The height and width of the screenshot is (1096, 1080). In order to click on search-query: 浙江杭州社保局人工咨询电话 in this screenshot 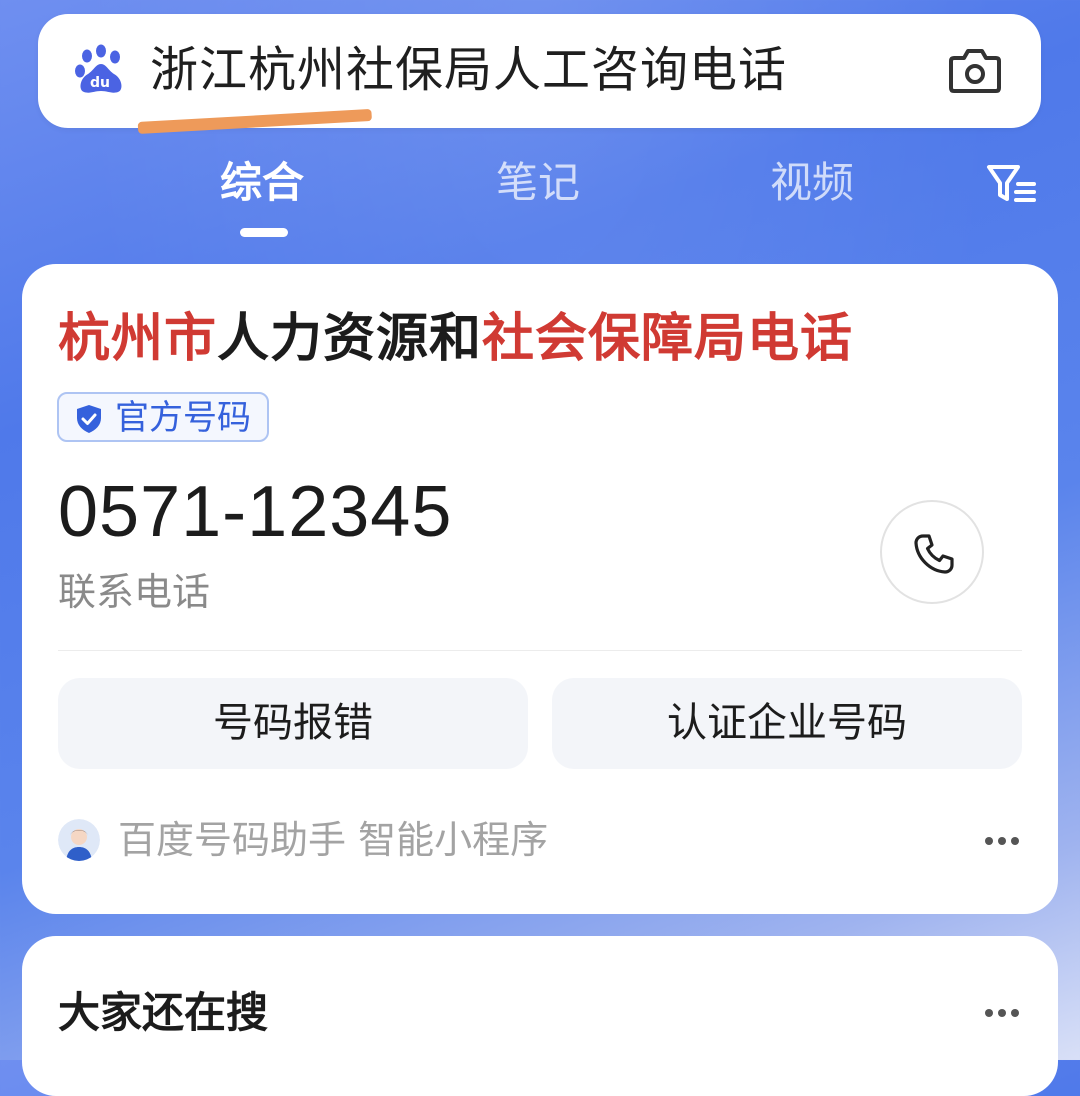, I will do `click(468, 70)`.